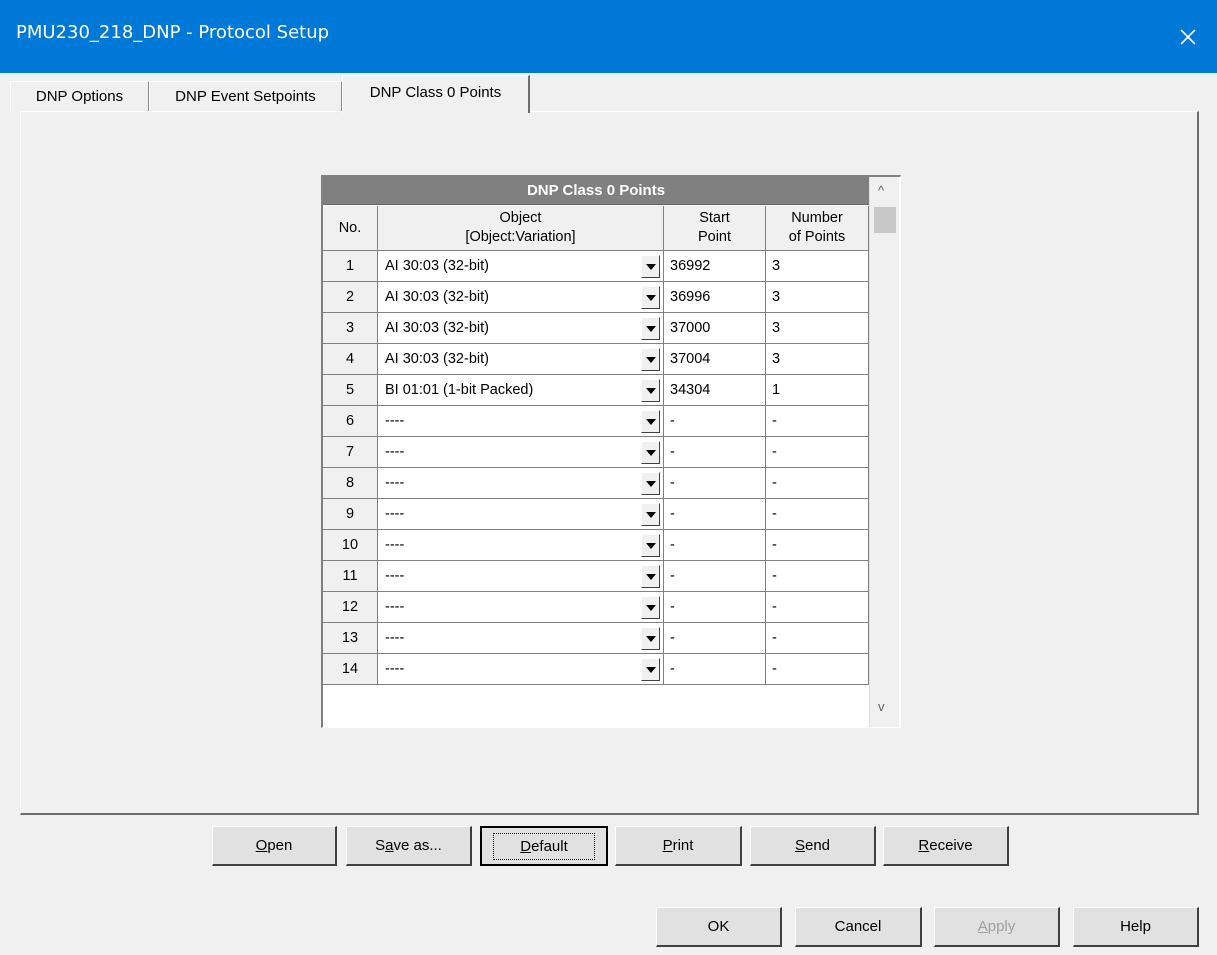 This screenshot has height=955, width=1217. I want to click on row-number-cell-text: 6, so click(350, 421).